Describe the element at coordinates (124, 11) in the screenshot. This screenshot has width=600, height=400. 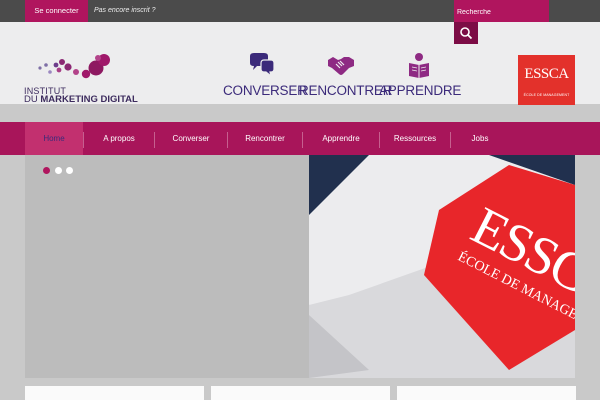
I see `signup-link: Pas encore inscrit ?` at that location.